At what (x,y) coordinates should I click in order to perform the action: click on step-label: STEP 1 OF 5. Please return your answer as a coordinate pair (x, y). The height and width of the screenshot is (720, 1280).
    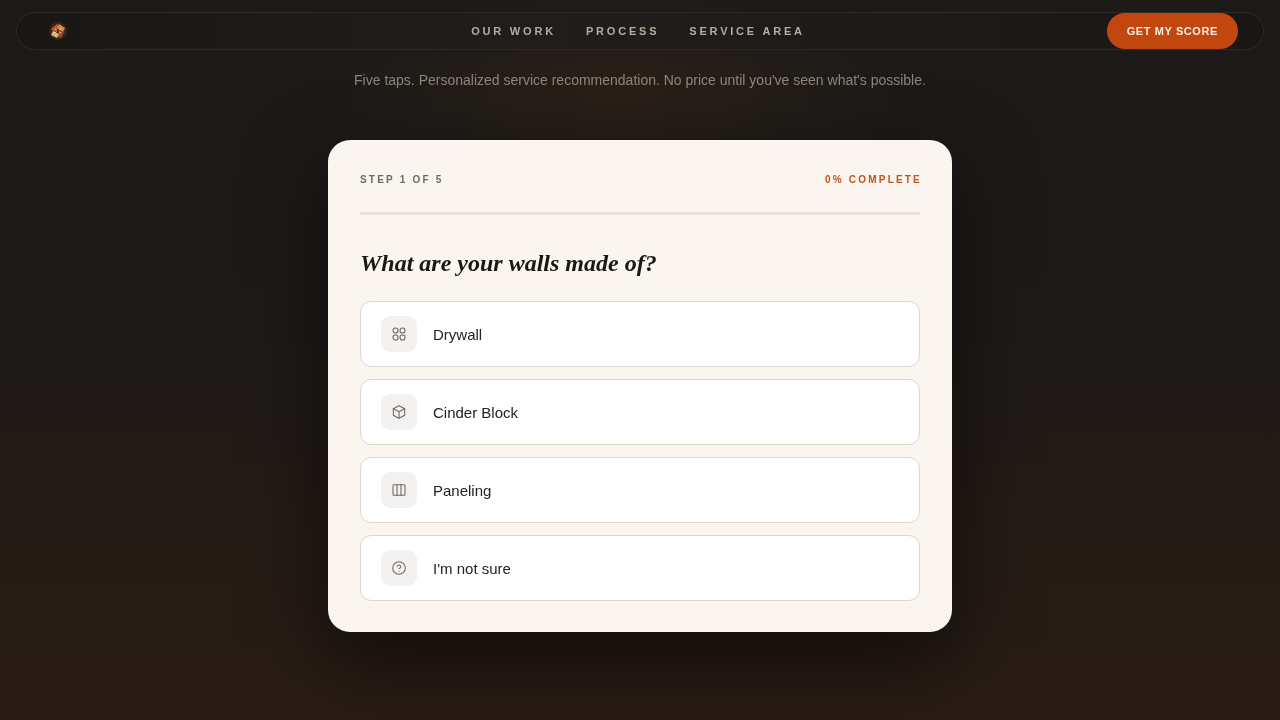
    Looking at the image, I should click on (402, 179).